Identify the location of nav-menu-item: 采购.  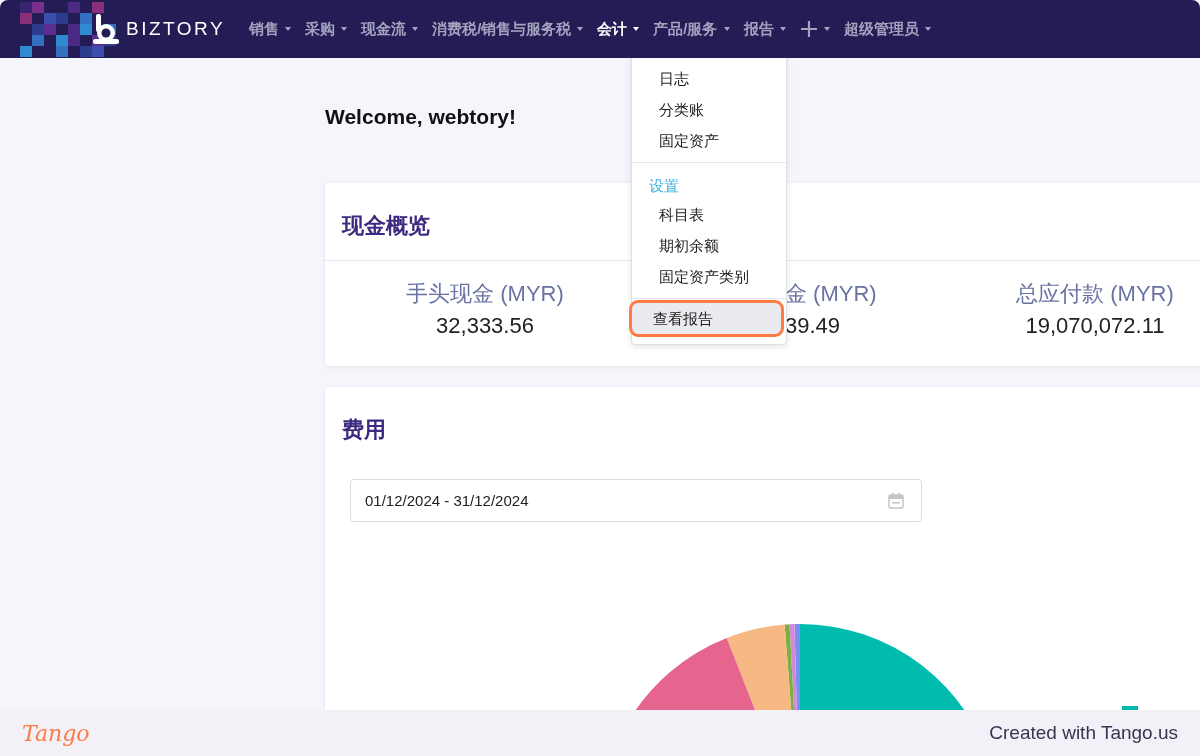
(326, 29).